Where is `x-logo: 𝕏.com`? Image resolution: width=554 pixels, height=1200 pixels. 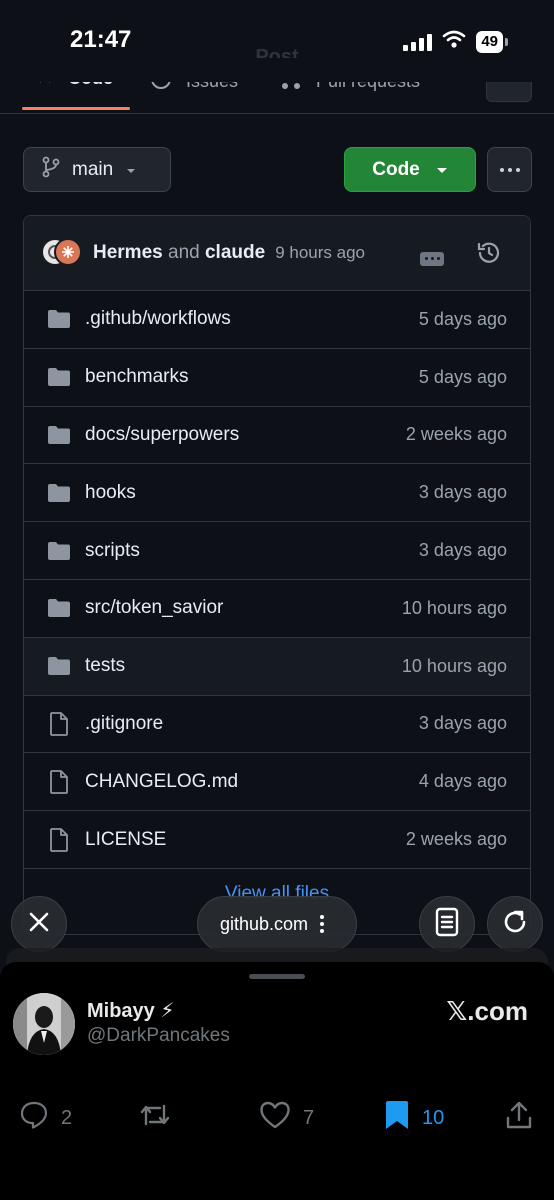
x-logo: 𝕏.com is located at coordinates (487, 1011).